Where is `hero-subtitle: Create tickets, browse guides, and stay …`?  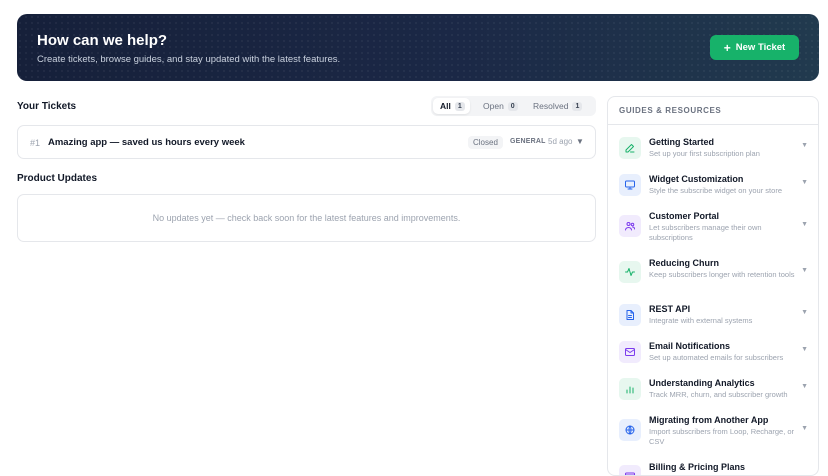 hero-subtitle: Create tickets, browse guides, and stay … is located at coordinates (189, 59).